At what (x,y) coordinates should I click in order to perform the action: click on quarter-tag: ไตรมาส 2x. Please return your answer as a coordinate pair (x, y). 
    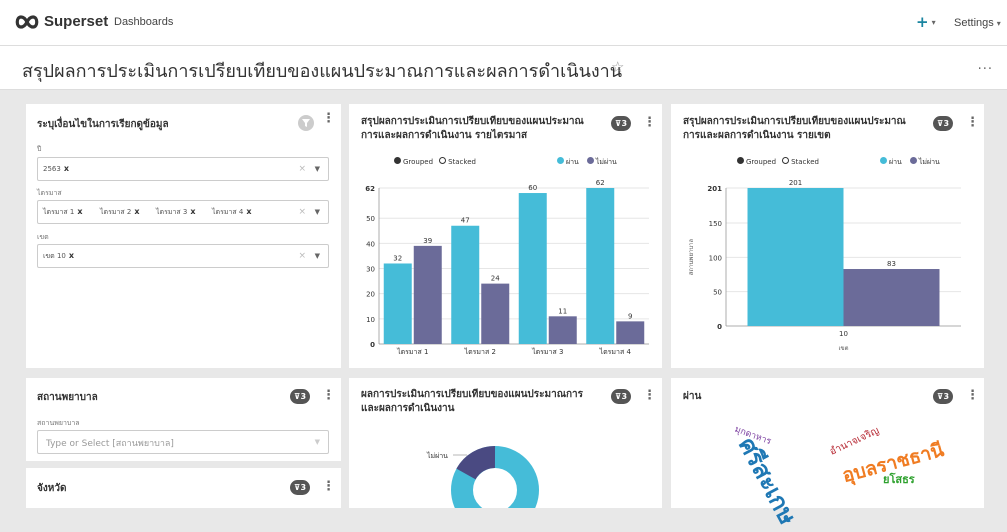
    Looking at the image, I should click on (120, 211).